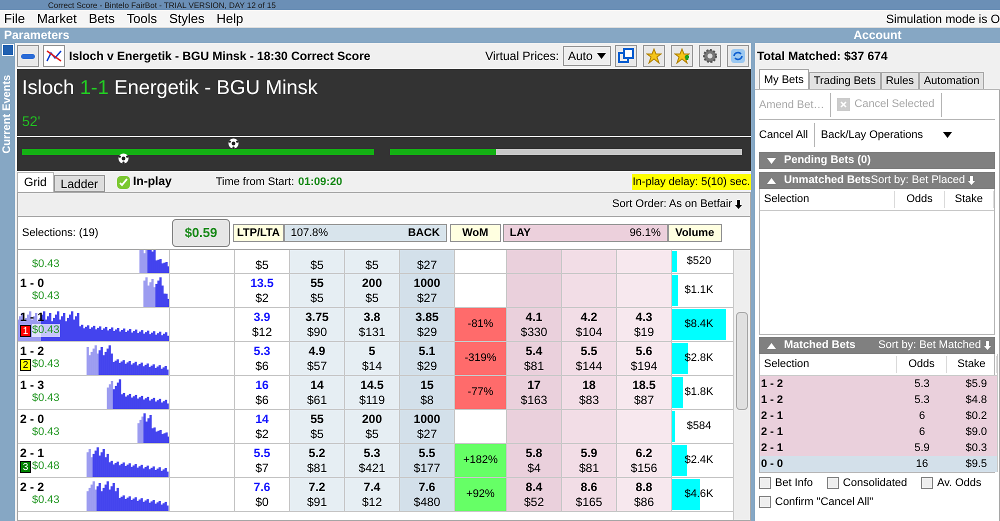 The width and height of the screenshot is (1000, 521). I want to click on lay-price-cell: 17 $163, so click(534, 392).